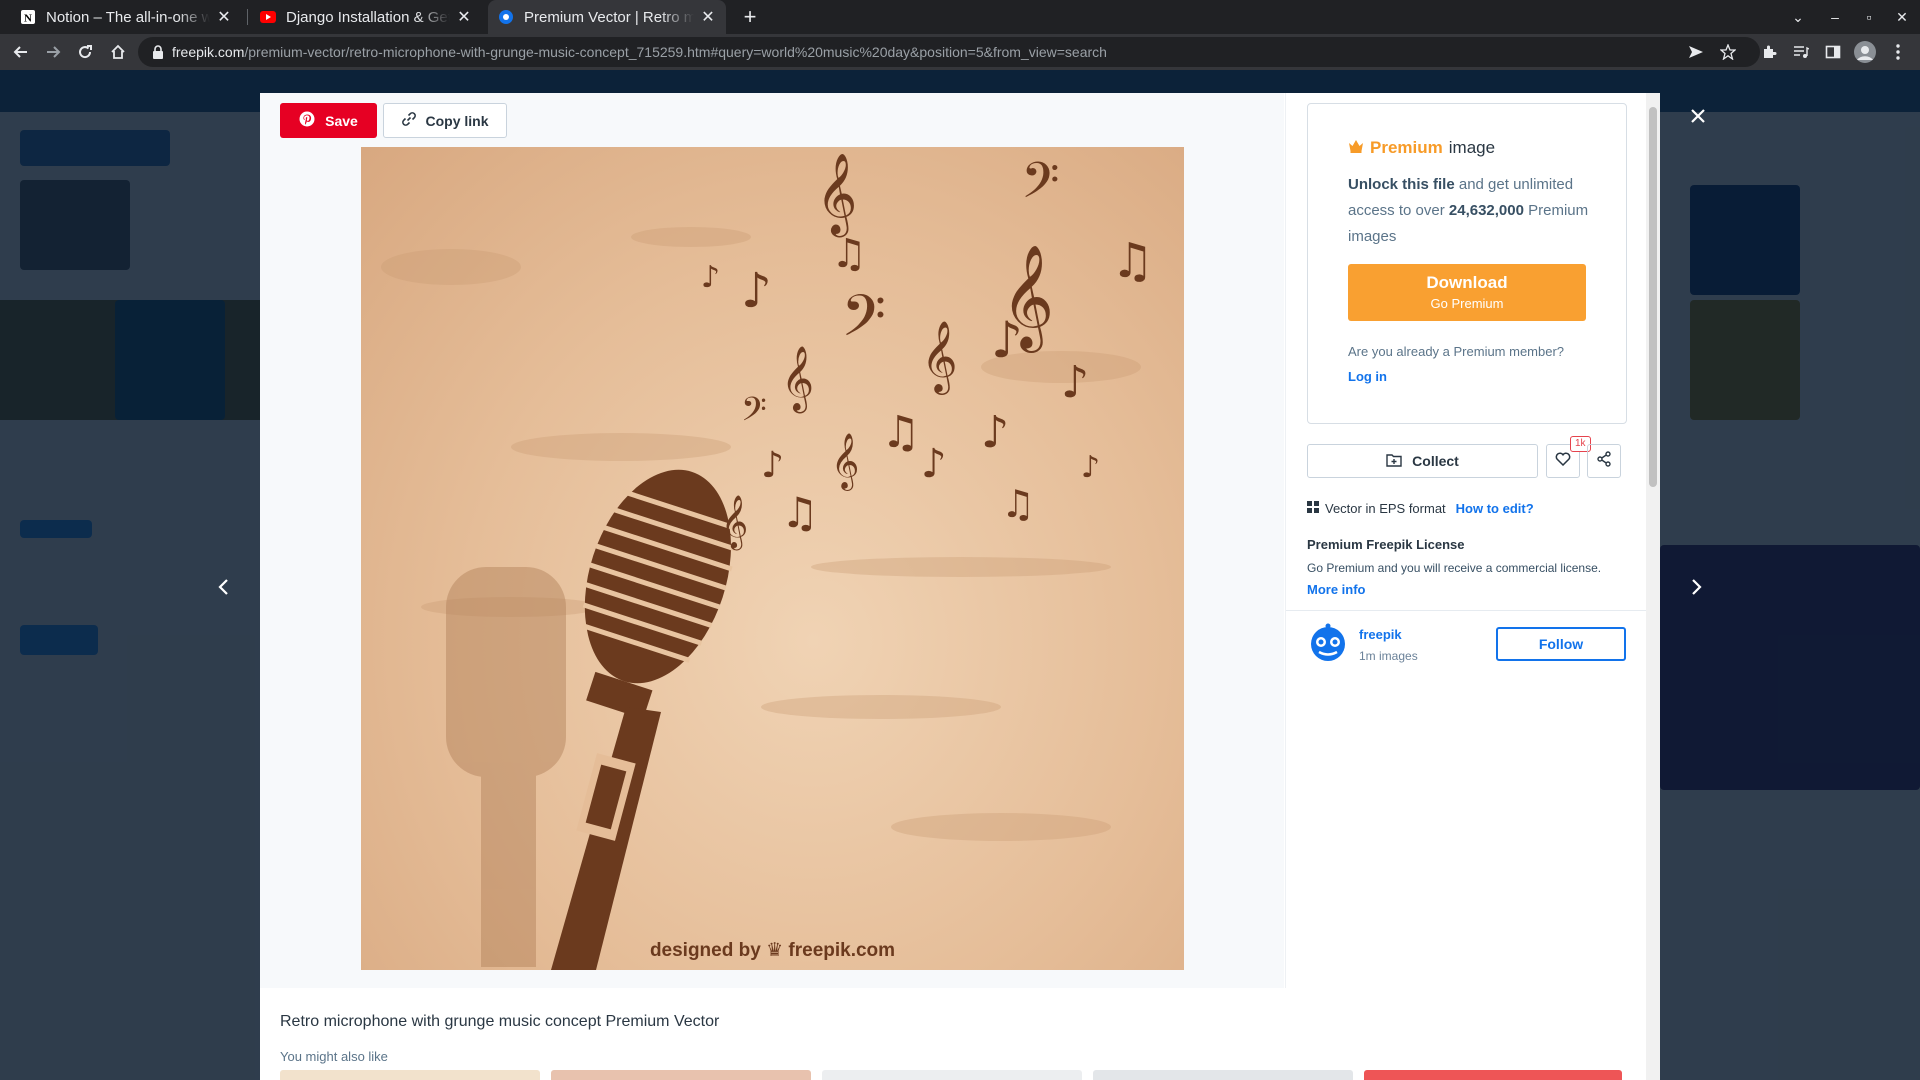 The height and width of the screenshot is (1080, 1920). What do you see at coordinates (1367, 376) in the screenshot?
I see `login-link: Log in` at bounding box center [1367, 376].